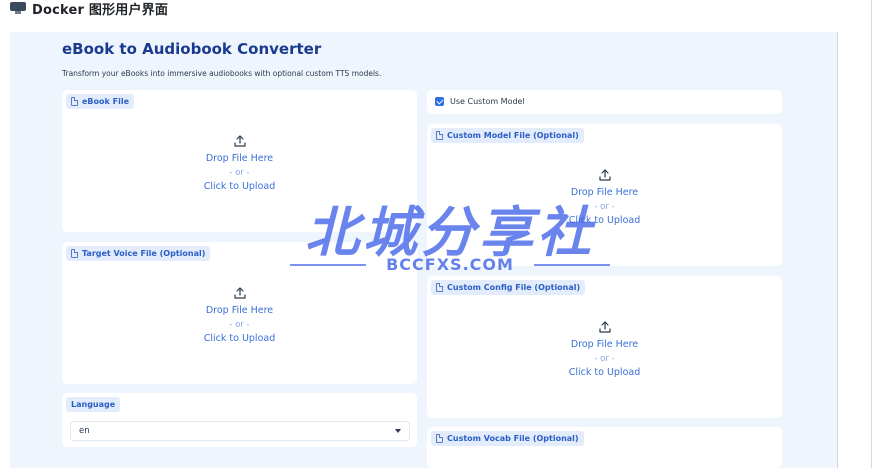  I want to click on model-file-label: Custom Model File (Optional), so click(507, 135).